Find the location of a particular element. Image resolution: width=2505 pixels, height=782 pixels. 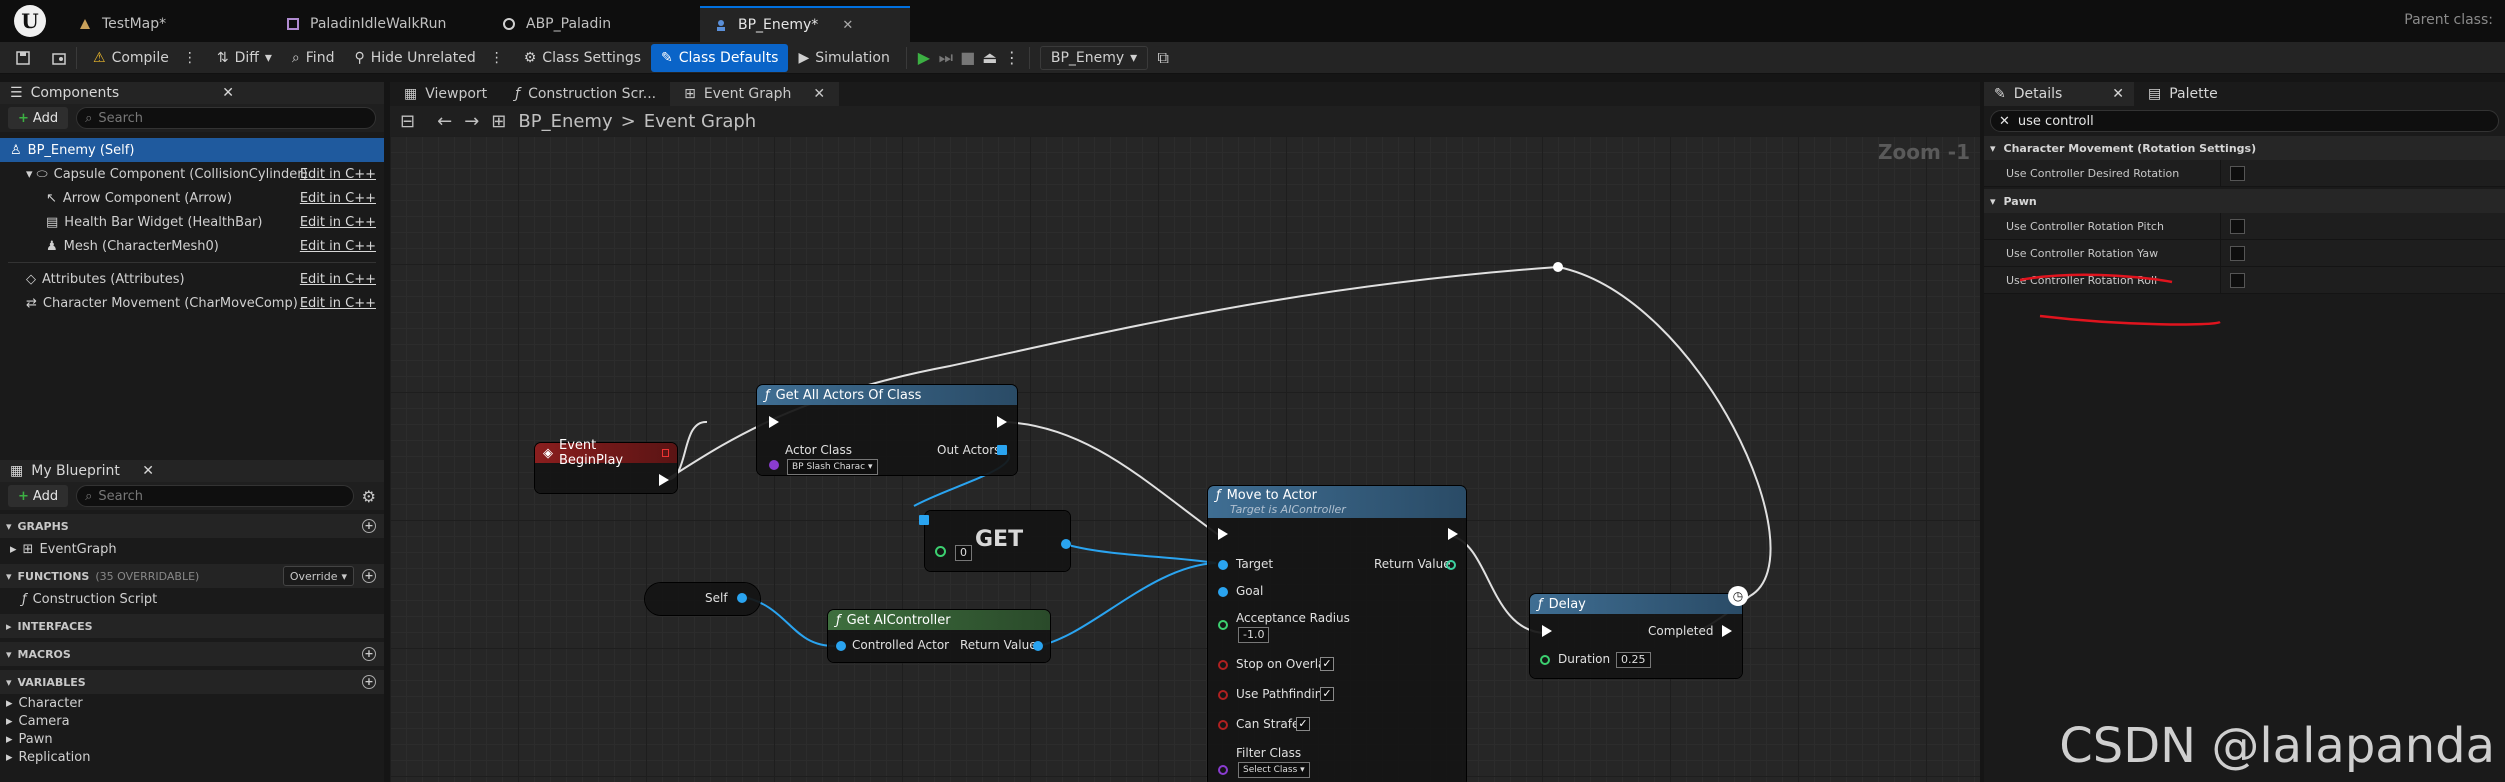

function-item-construction-script: ƒ Construction Script is located at coordinates (192, 599).